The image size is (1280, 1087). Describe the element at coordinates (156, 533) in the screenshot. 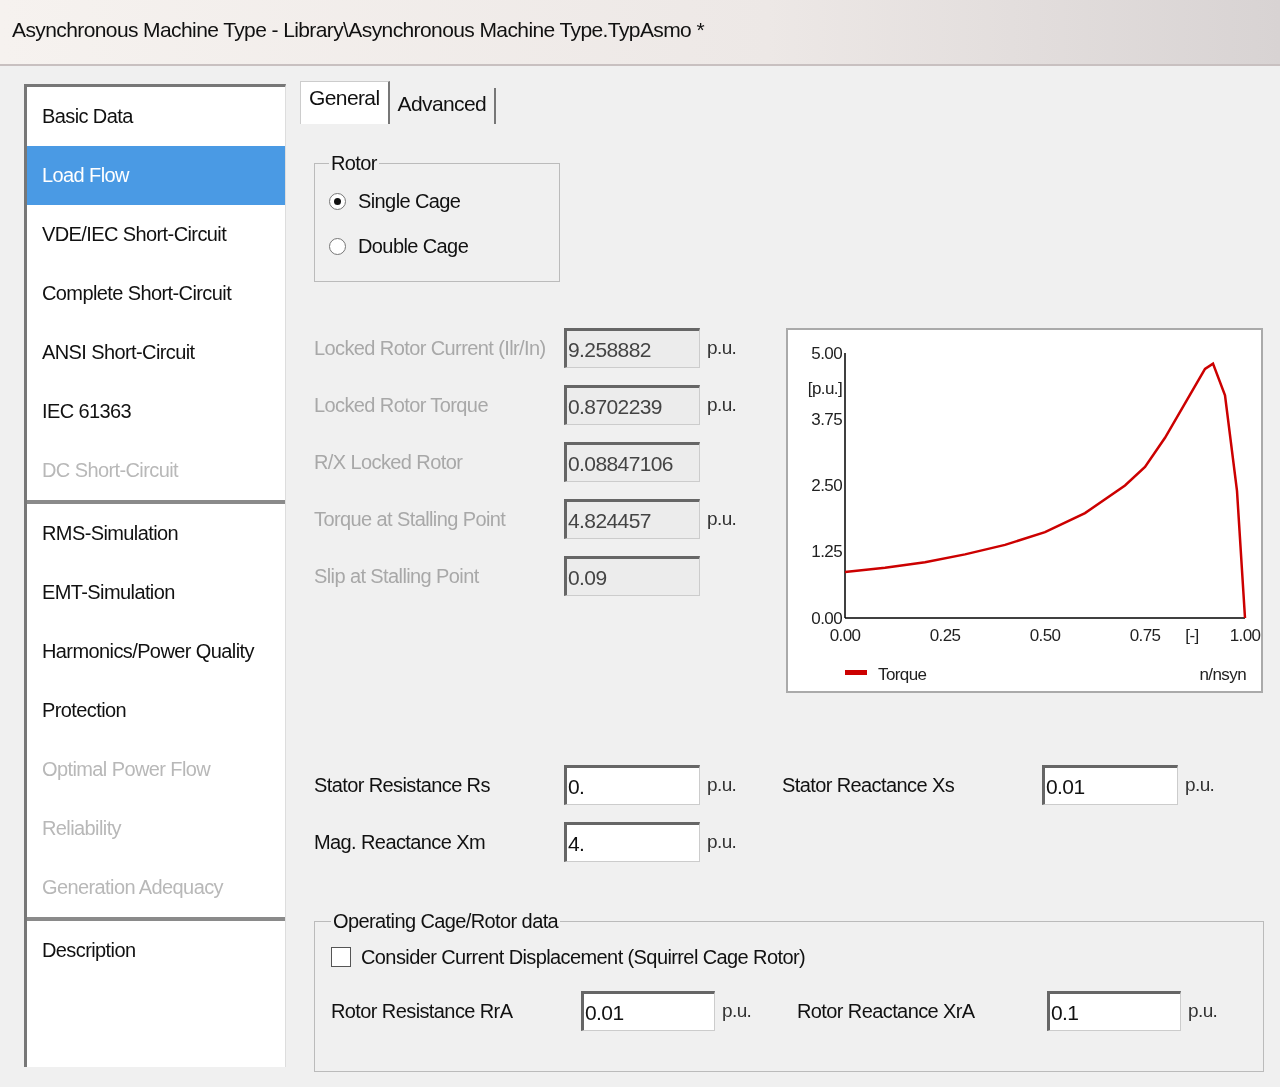

I see `sidebar-item: RMS-Simulation` at that location.